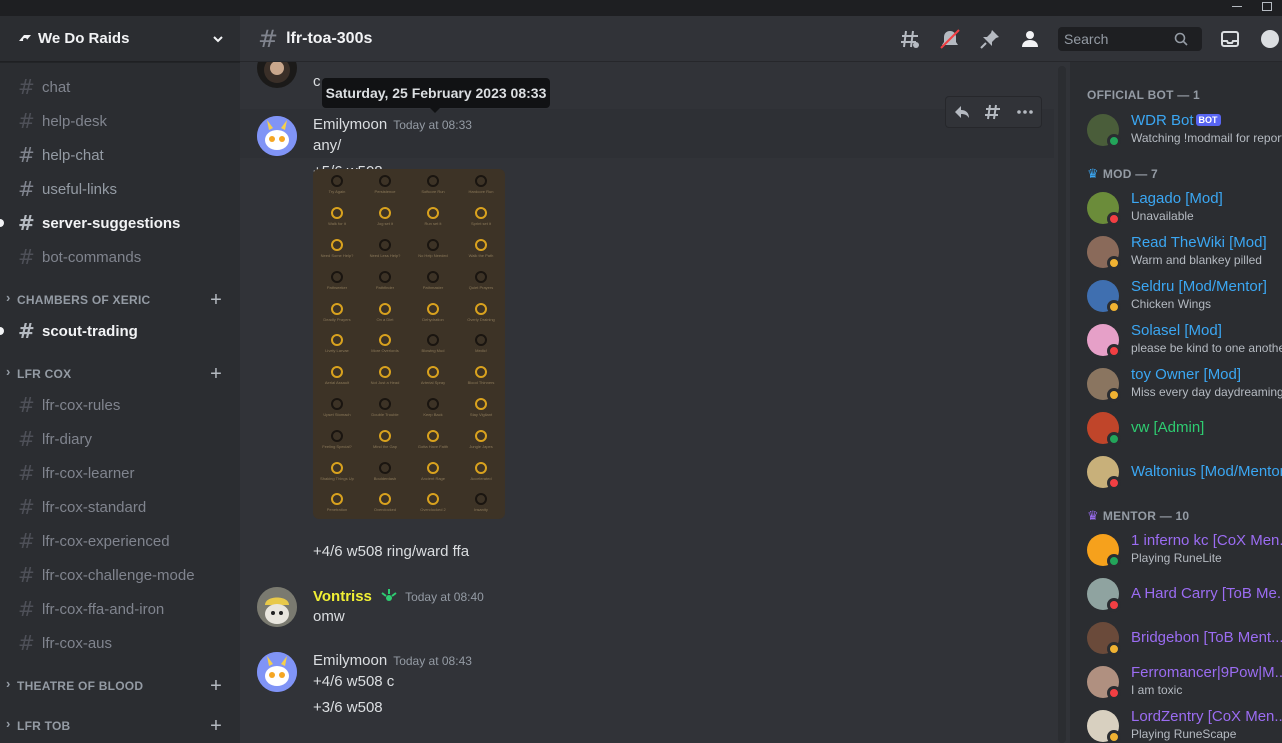 This screenshot has width=1282, height=743. I want to click on channel-help-chat: # help-chat, so click(120, 155).